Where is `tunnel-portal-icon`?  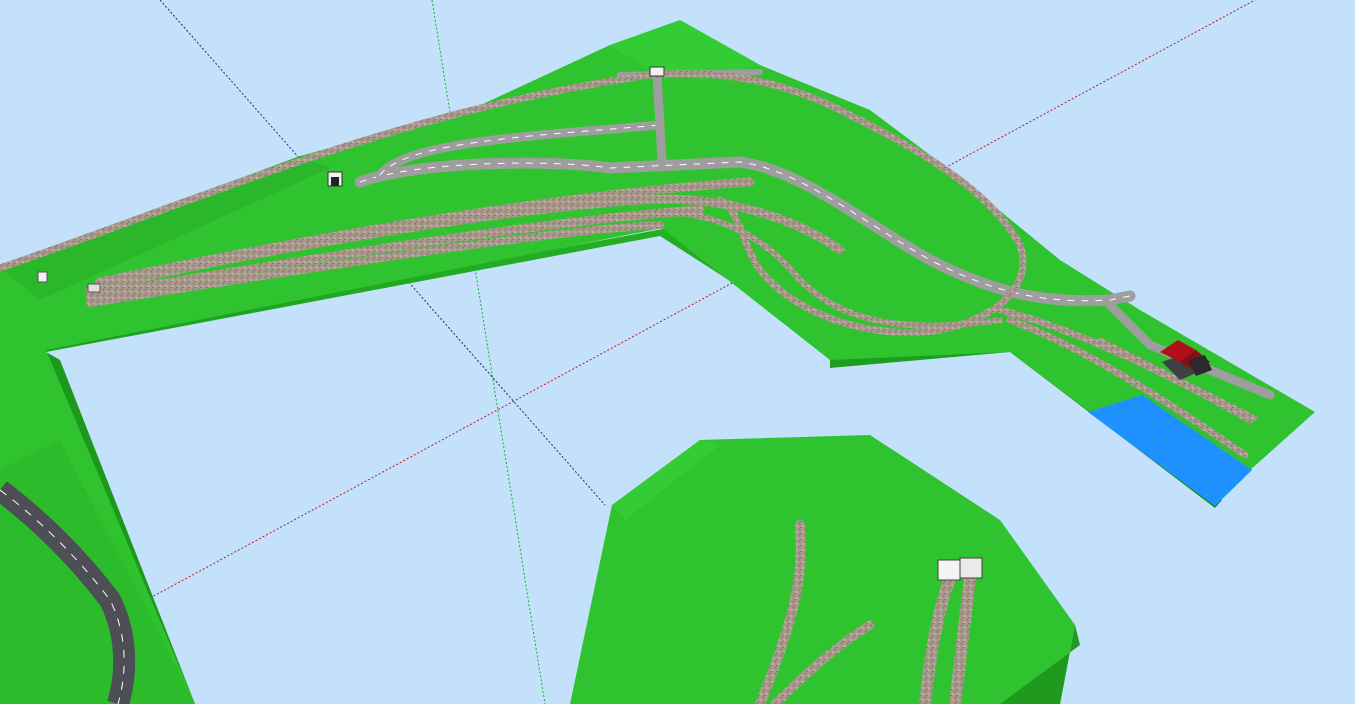 tunnel-portal-icon is located at coordinates (960, 569).